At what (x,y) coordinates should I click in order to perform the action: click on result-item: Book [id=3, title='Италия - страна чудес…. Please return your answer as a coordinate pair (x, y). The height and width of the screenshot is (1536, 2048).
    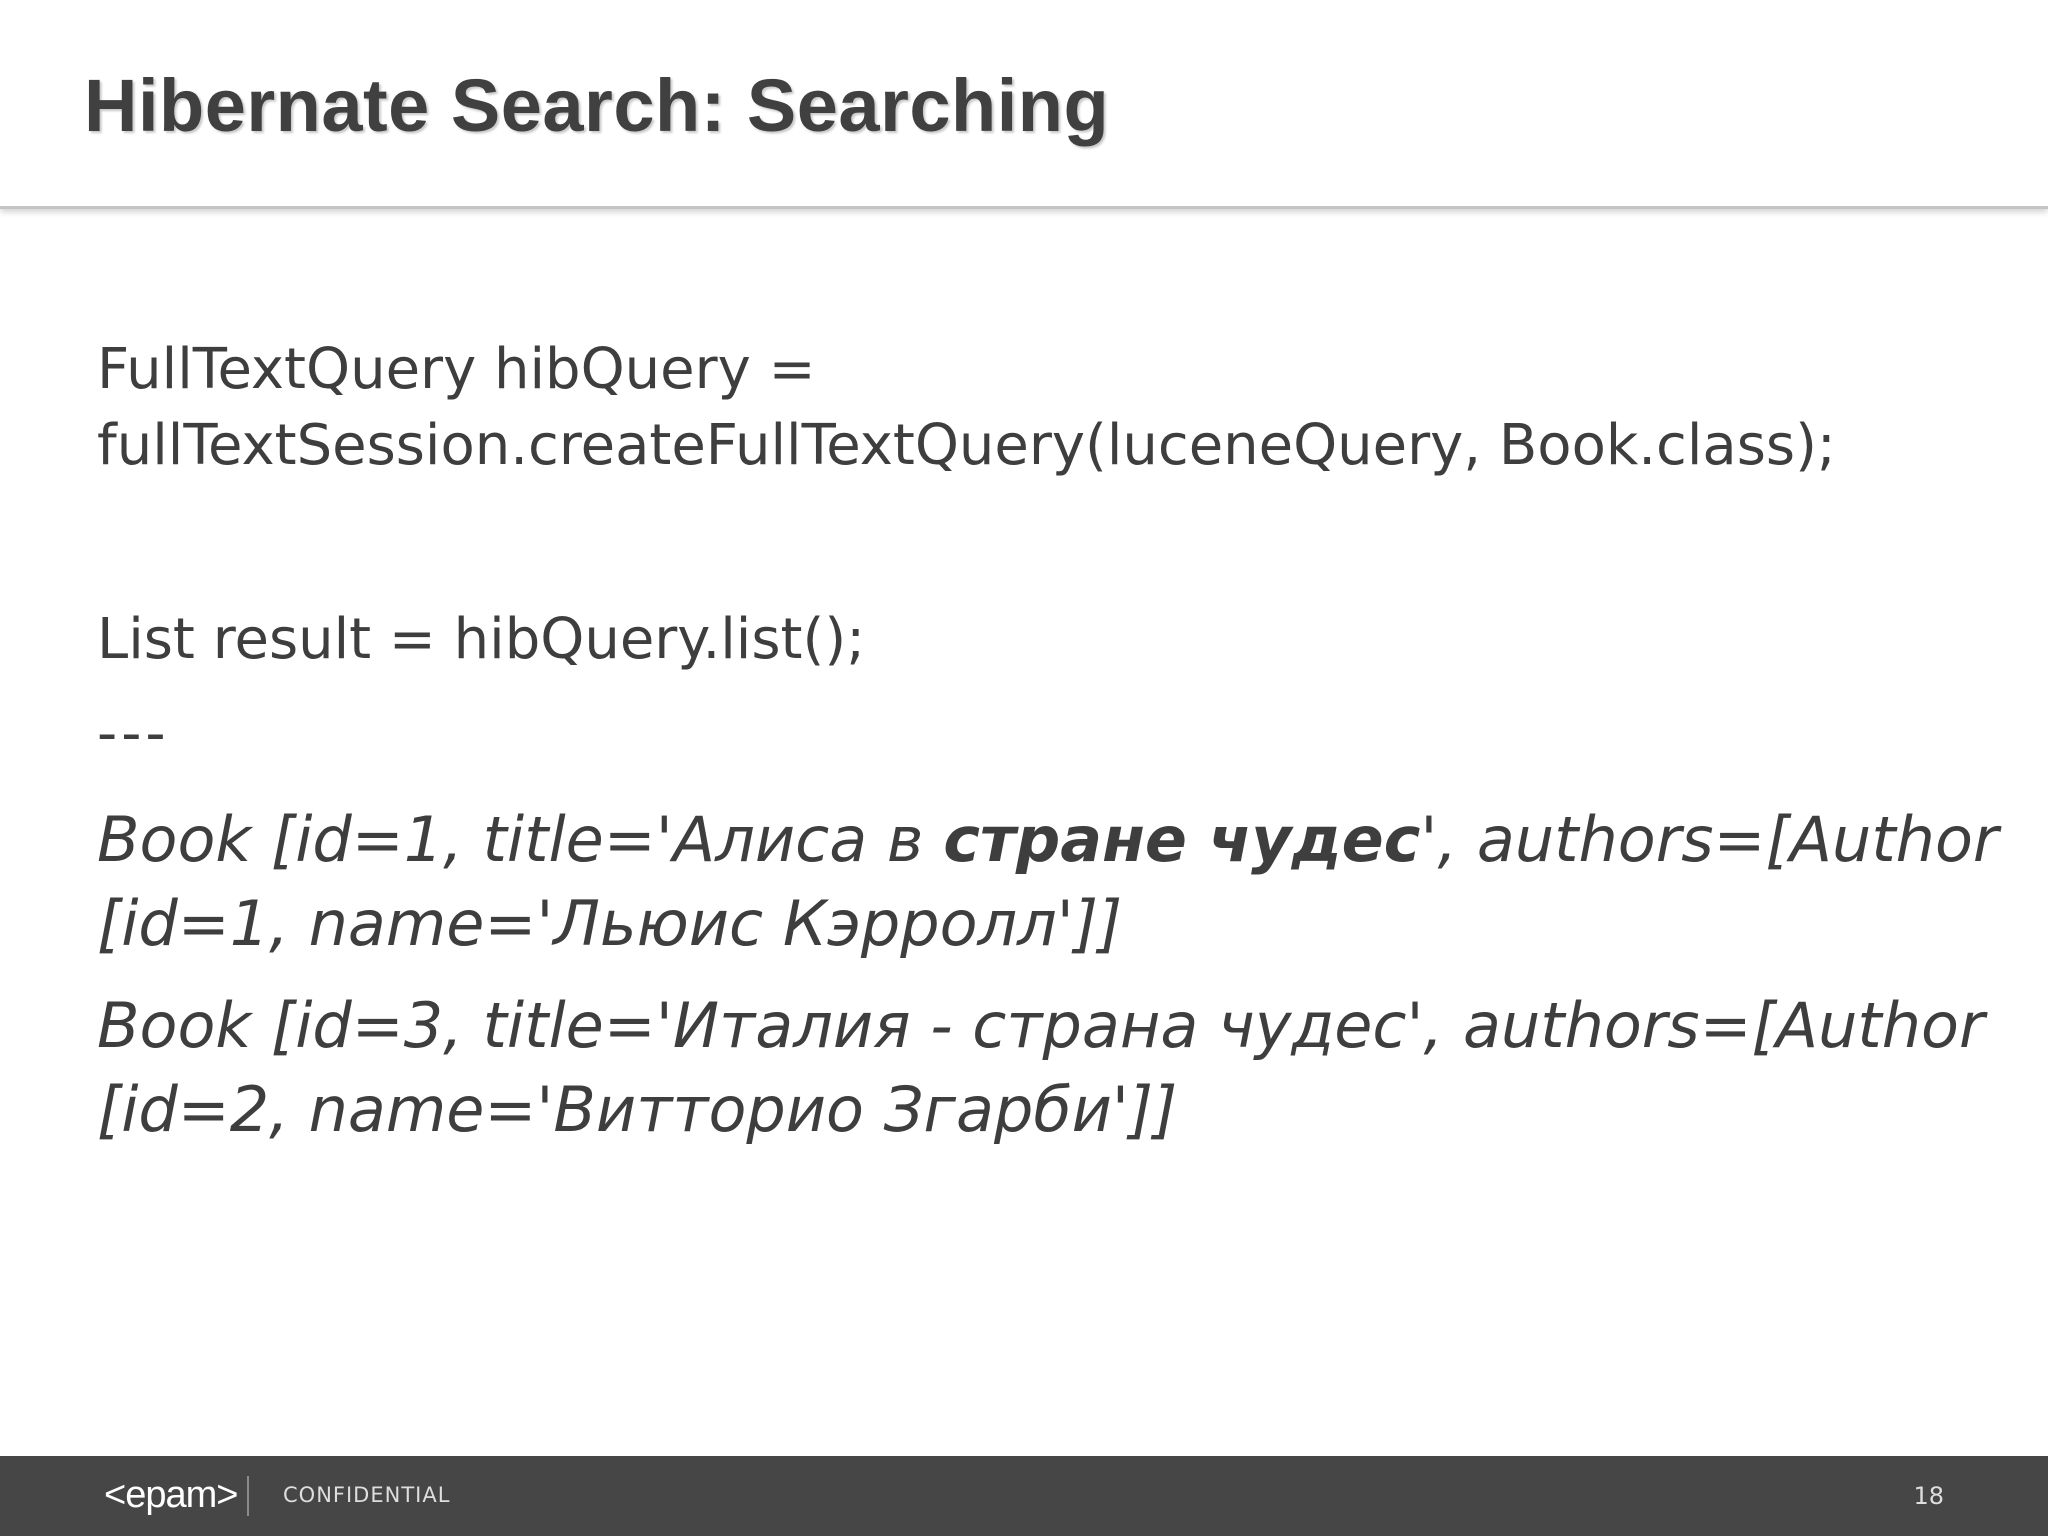
    Looking at the image, I should click on (1047, 1068).